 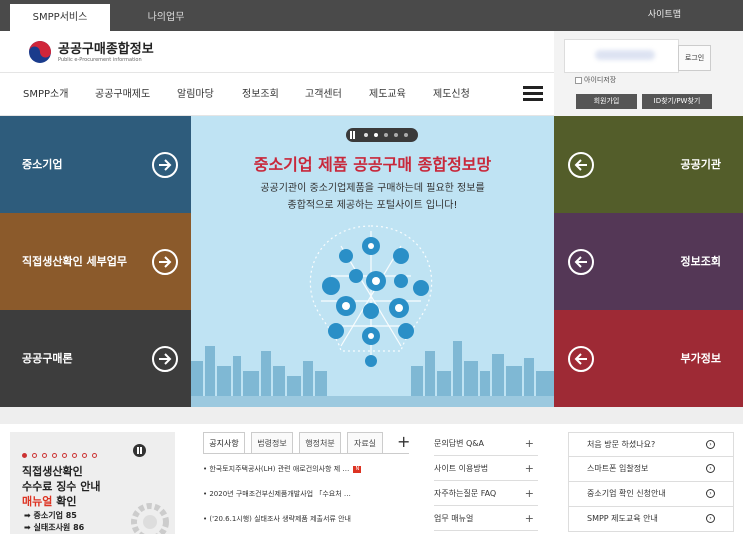 I want to click on divider, so click(x=306, y=453).